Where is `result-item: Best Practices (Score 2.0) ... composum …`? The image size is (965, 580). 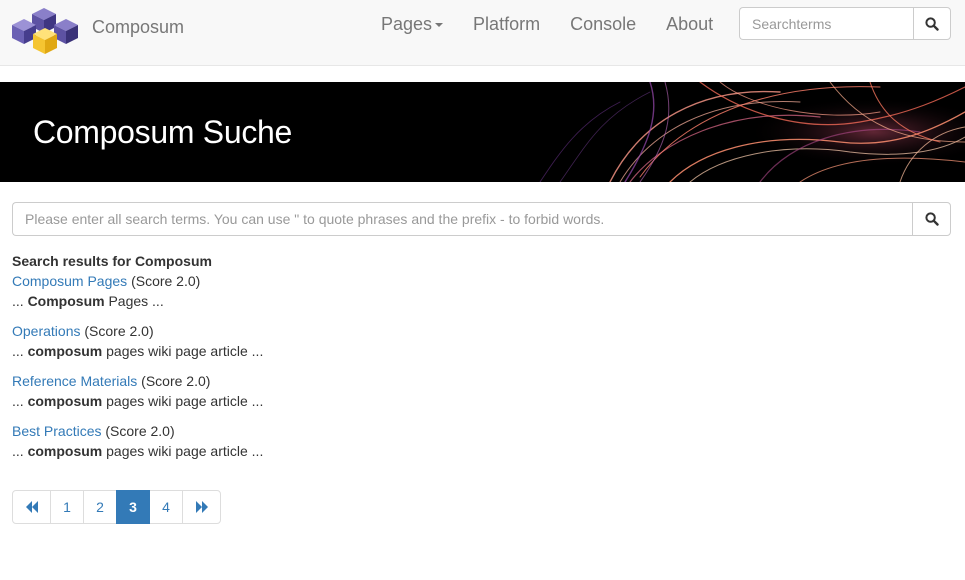
result-item: Best Practices (Score 2.0) ... composum … is located at coordinates (477, 441).